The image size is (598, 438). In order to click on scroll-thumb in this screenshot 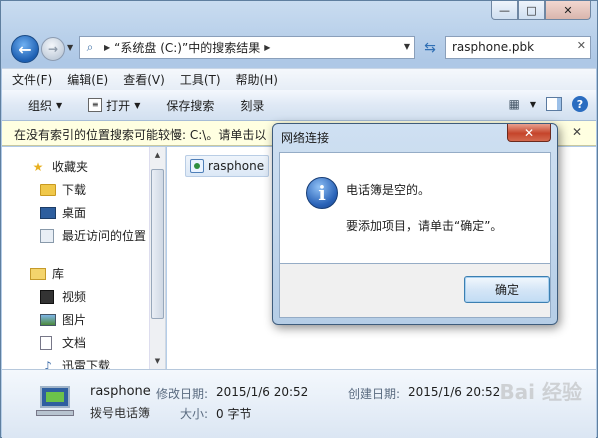, I will do `click(157, 244)`.